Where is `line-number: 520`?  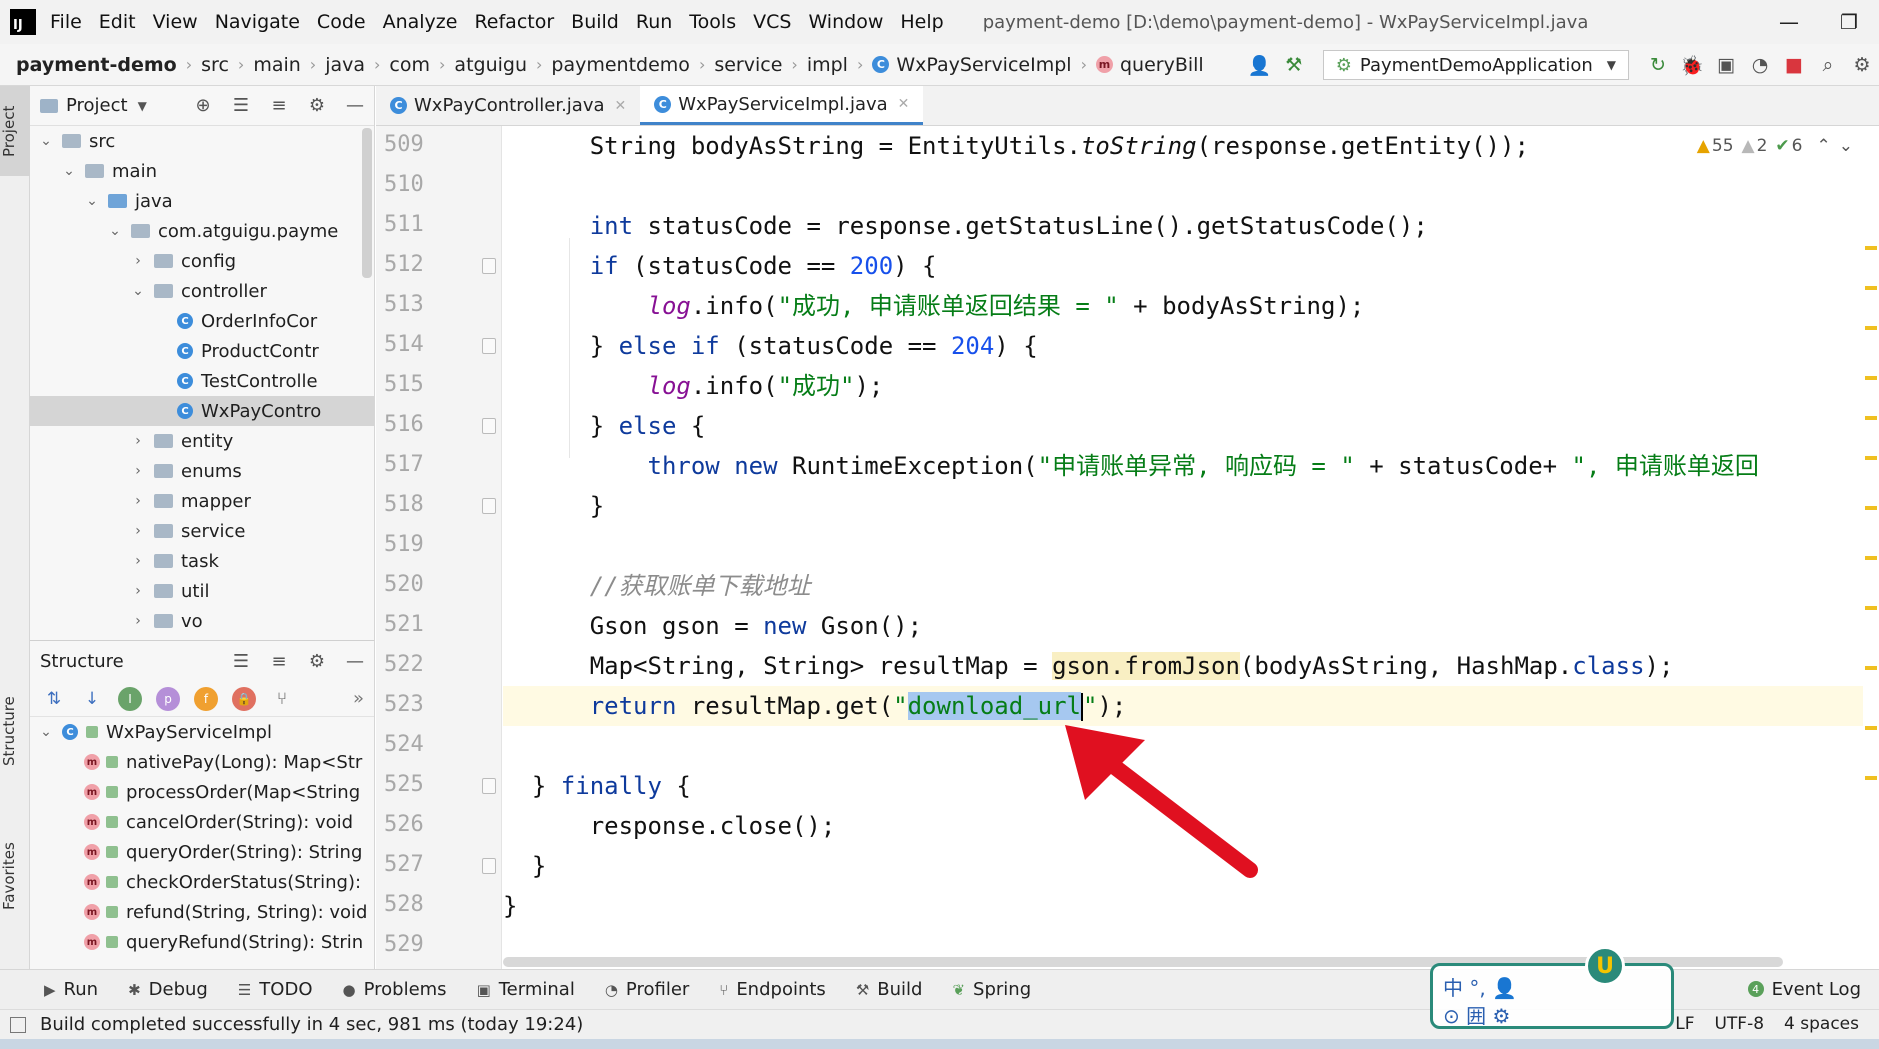
line-number: 520 is located at coordinates (404, 584).